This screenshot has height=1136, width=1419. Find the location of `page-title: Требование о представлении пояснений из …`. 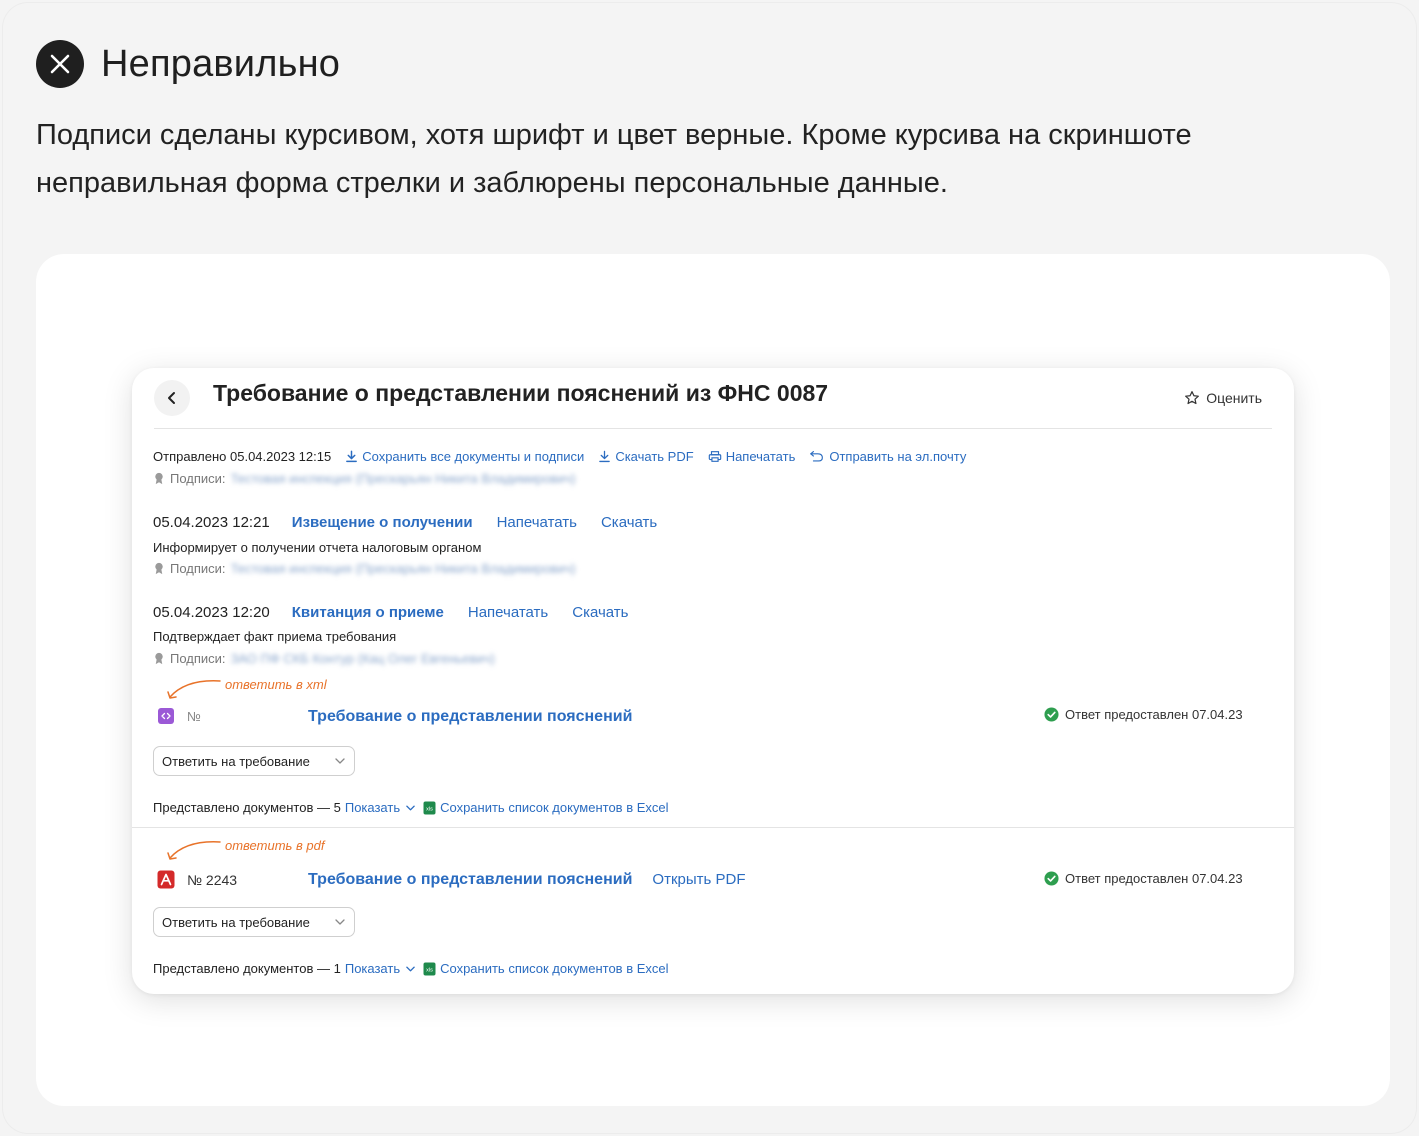

page-title: Требование о представлении пояснений из … is located at coordinates (521, 393).